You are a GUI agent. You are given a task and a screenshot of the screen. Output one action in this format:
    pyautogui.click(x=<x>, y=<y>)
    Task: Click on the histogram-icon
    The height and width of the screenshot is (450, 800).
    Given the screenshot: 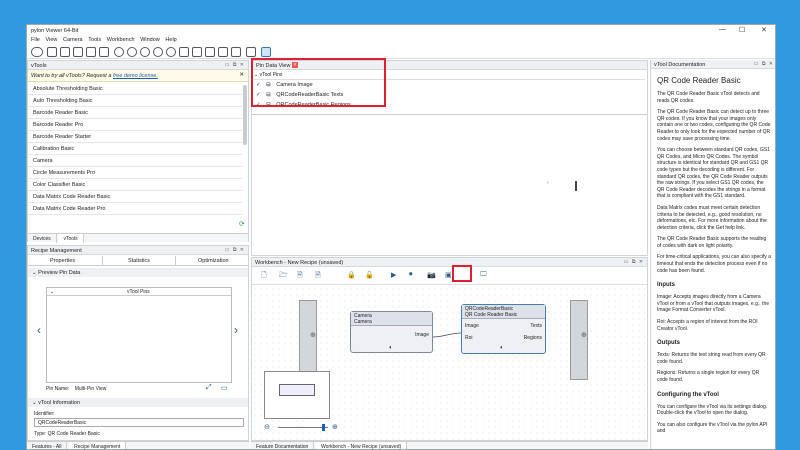 What is the action you would take?
    pyautogui.click(x=223, y=52)
    